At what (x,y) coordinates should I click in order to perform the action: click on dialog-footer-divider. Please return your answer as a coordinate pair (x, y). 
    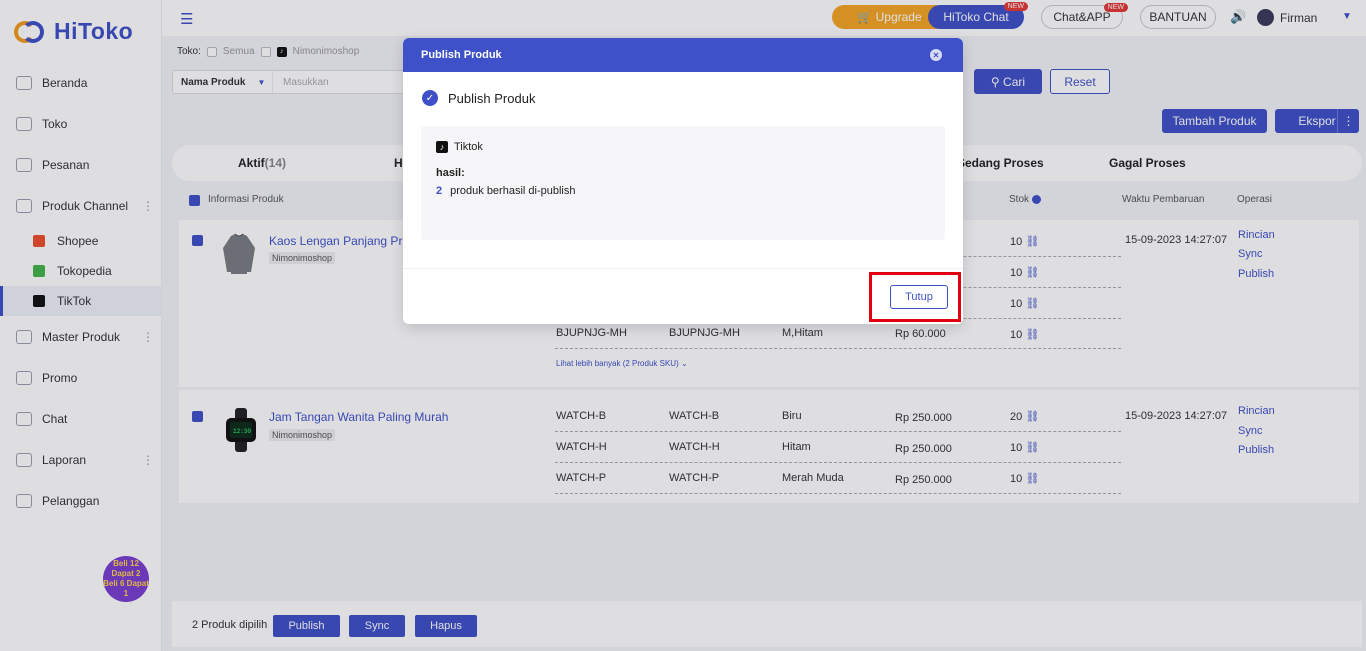
    Looking at the image, I should click on (683, 268).